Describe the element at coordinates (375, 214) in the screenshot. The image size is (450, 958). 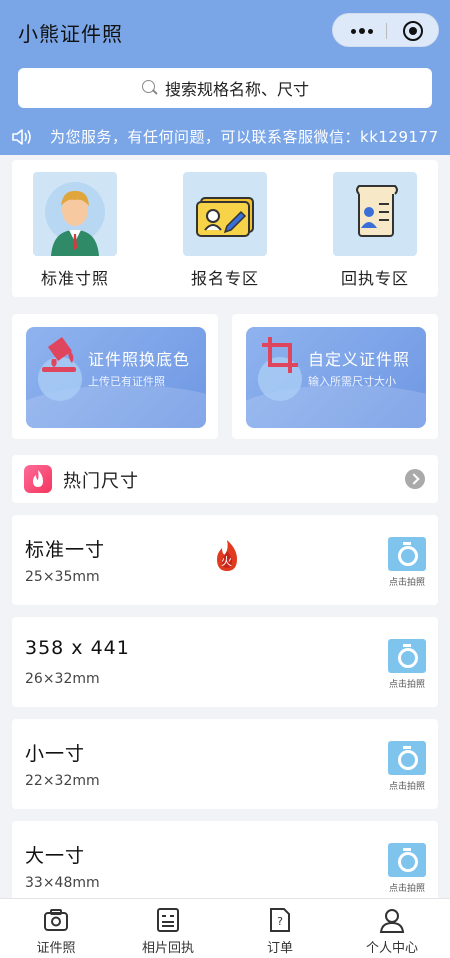
I see `receipt-document-icon` at that location.